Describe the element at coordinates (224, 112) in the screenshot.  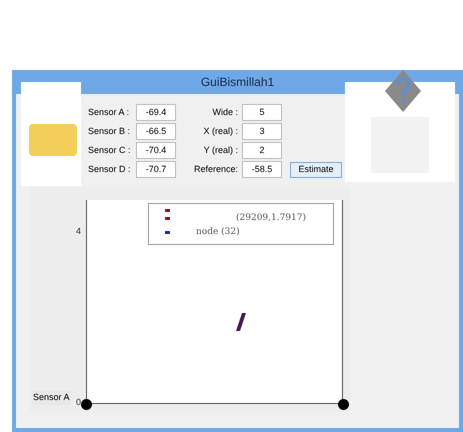
I see `field-label: Wide :` at that location.